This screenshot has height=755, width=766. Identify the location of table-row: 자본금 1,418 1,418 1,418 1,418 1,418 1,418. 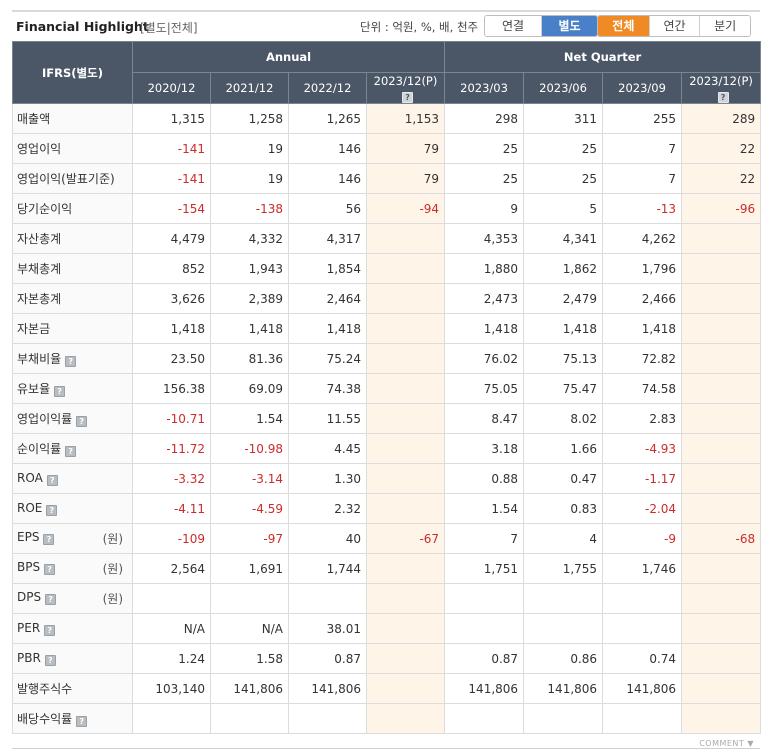
(387, 328).